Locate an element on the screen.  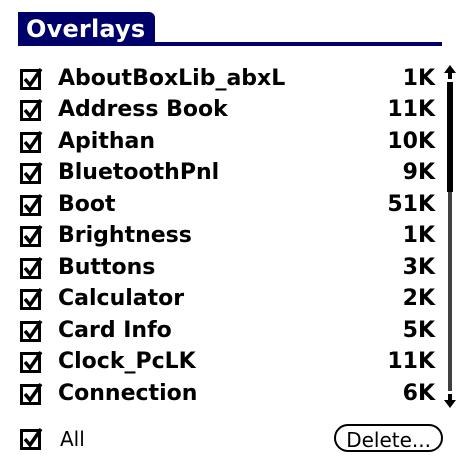
all-checkbox is located at coordinates (32, 439).